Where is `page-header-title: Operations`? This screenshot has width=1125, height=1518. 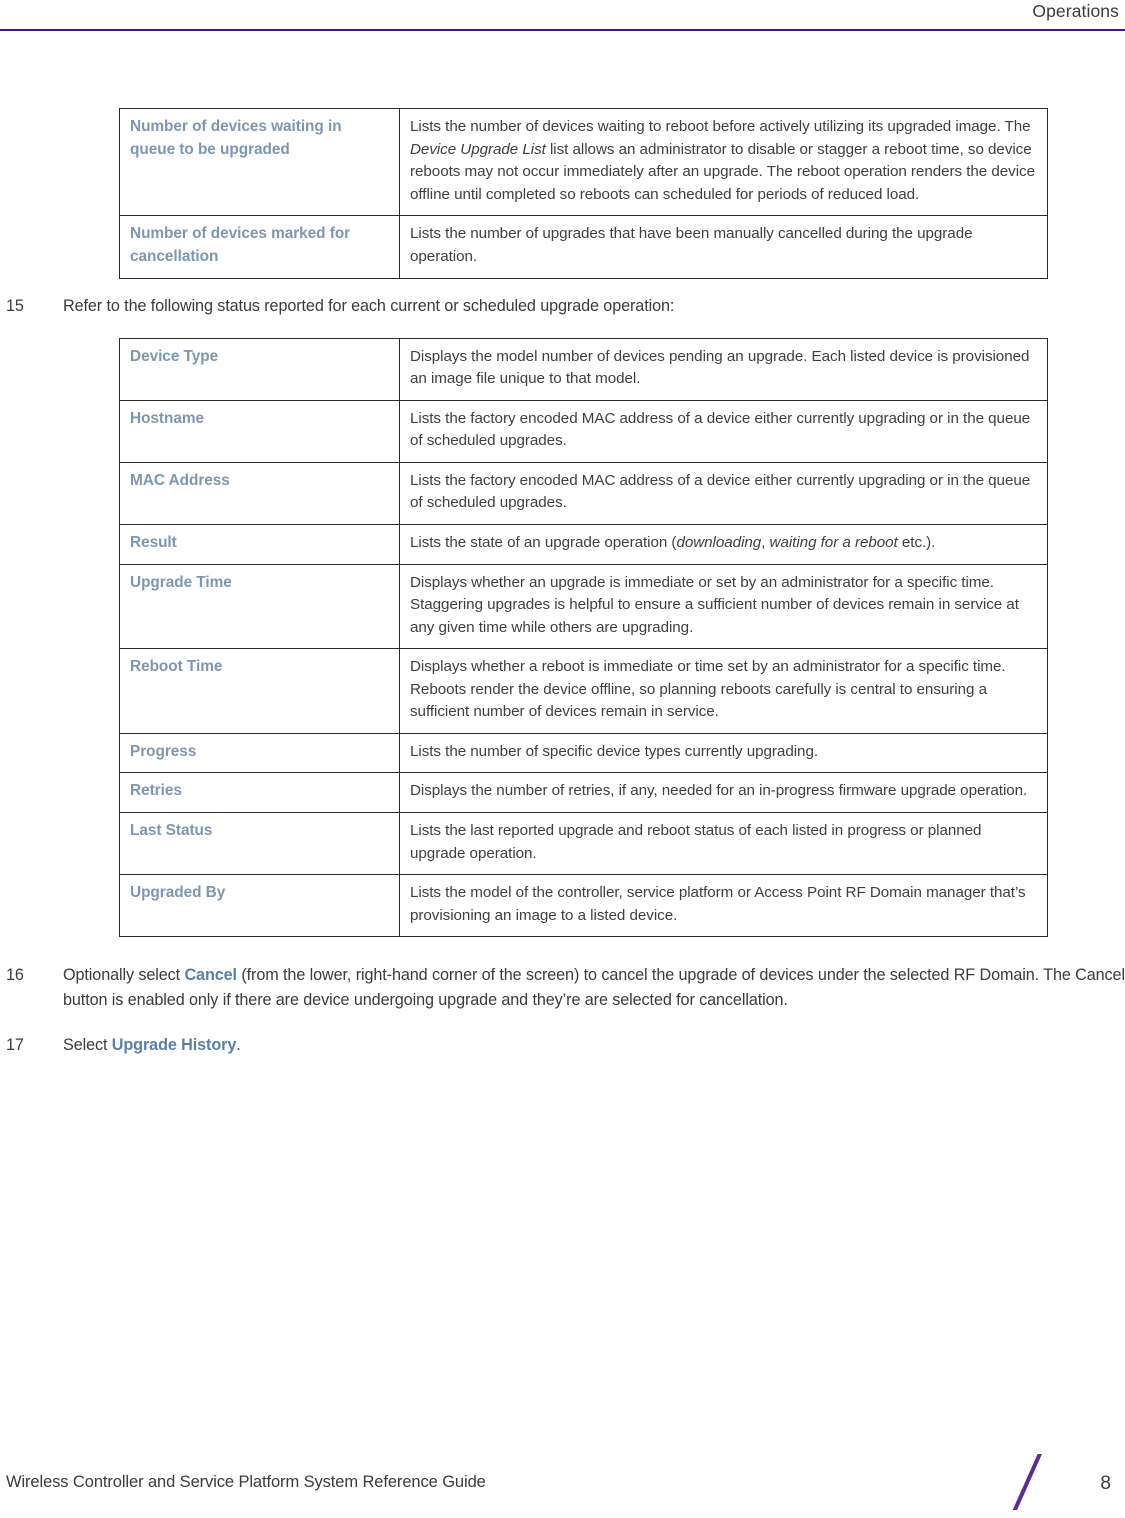 page-header-title: Operations is located at coordinates (1075, 11).